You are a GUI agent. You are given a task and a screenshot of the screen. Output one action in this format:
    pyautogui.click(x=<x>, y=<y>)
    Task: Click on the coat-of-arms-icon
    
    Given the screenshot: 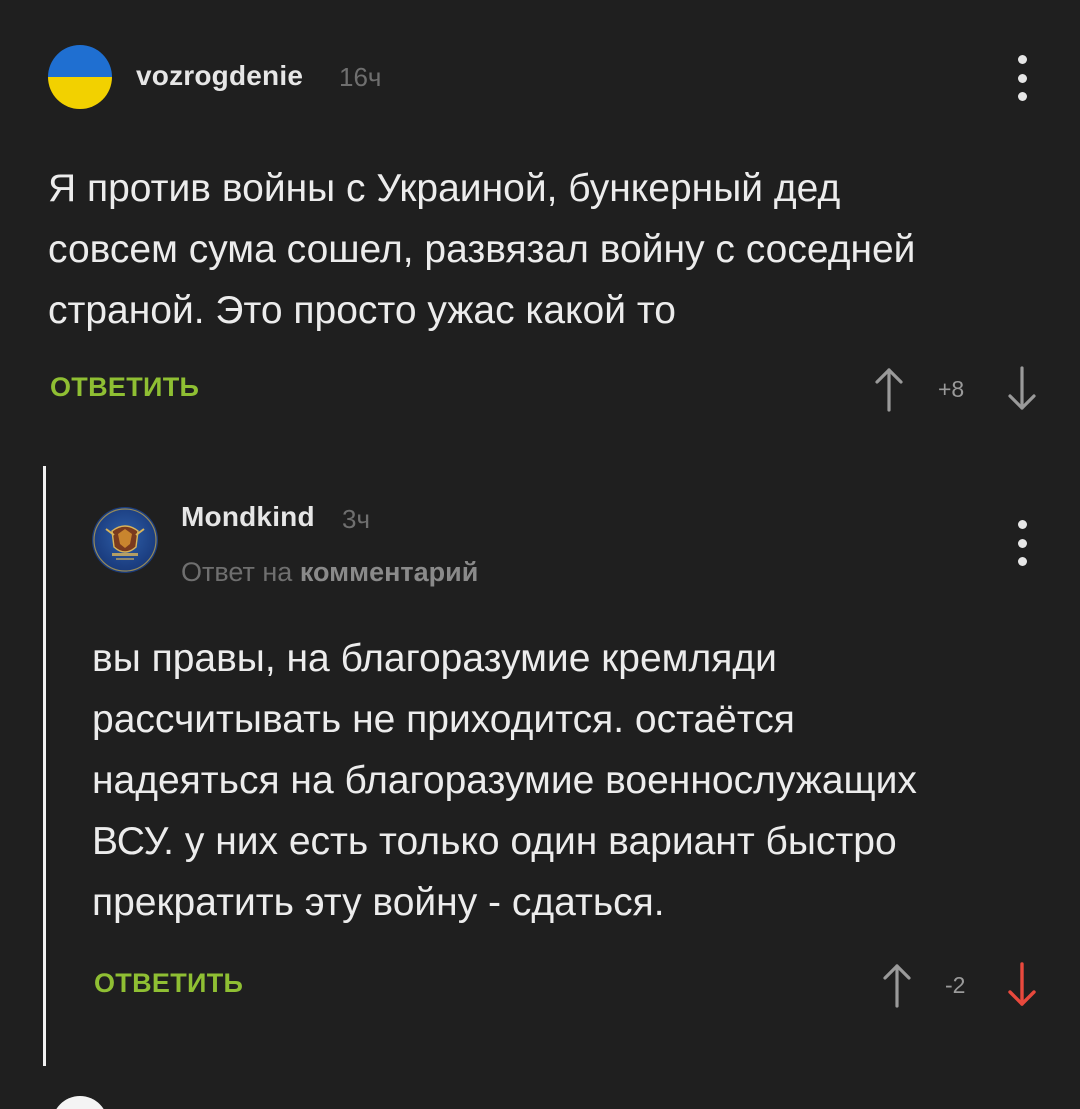 What is the action you would take?
    pyautogui.click(x=125, y=540)
    